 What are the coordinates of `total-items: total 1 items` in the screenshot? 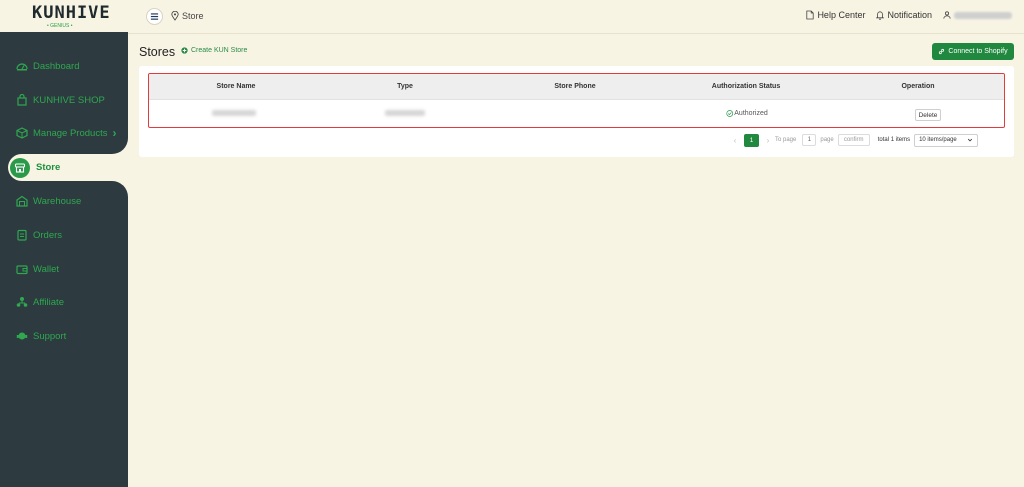 It's located at (894, 140).